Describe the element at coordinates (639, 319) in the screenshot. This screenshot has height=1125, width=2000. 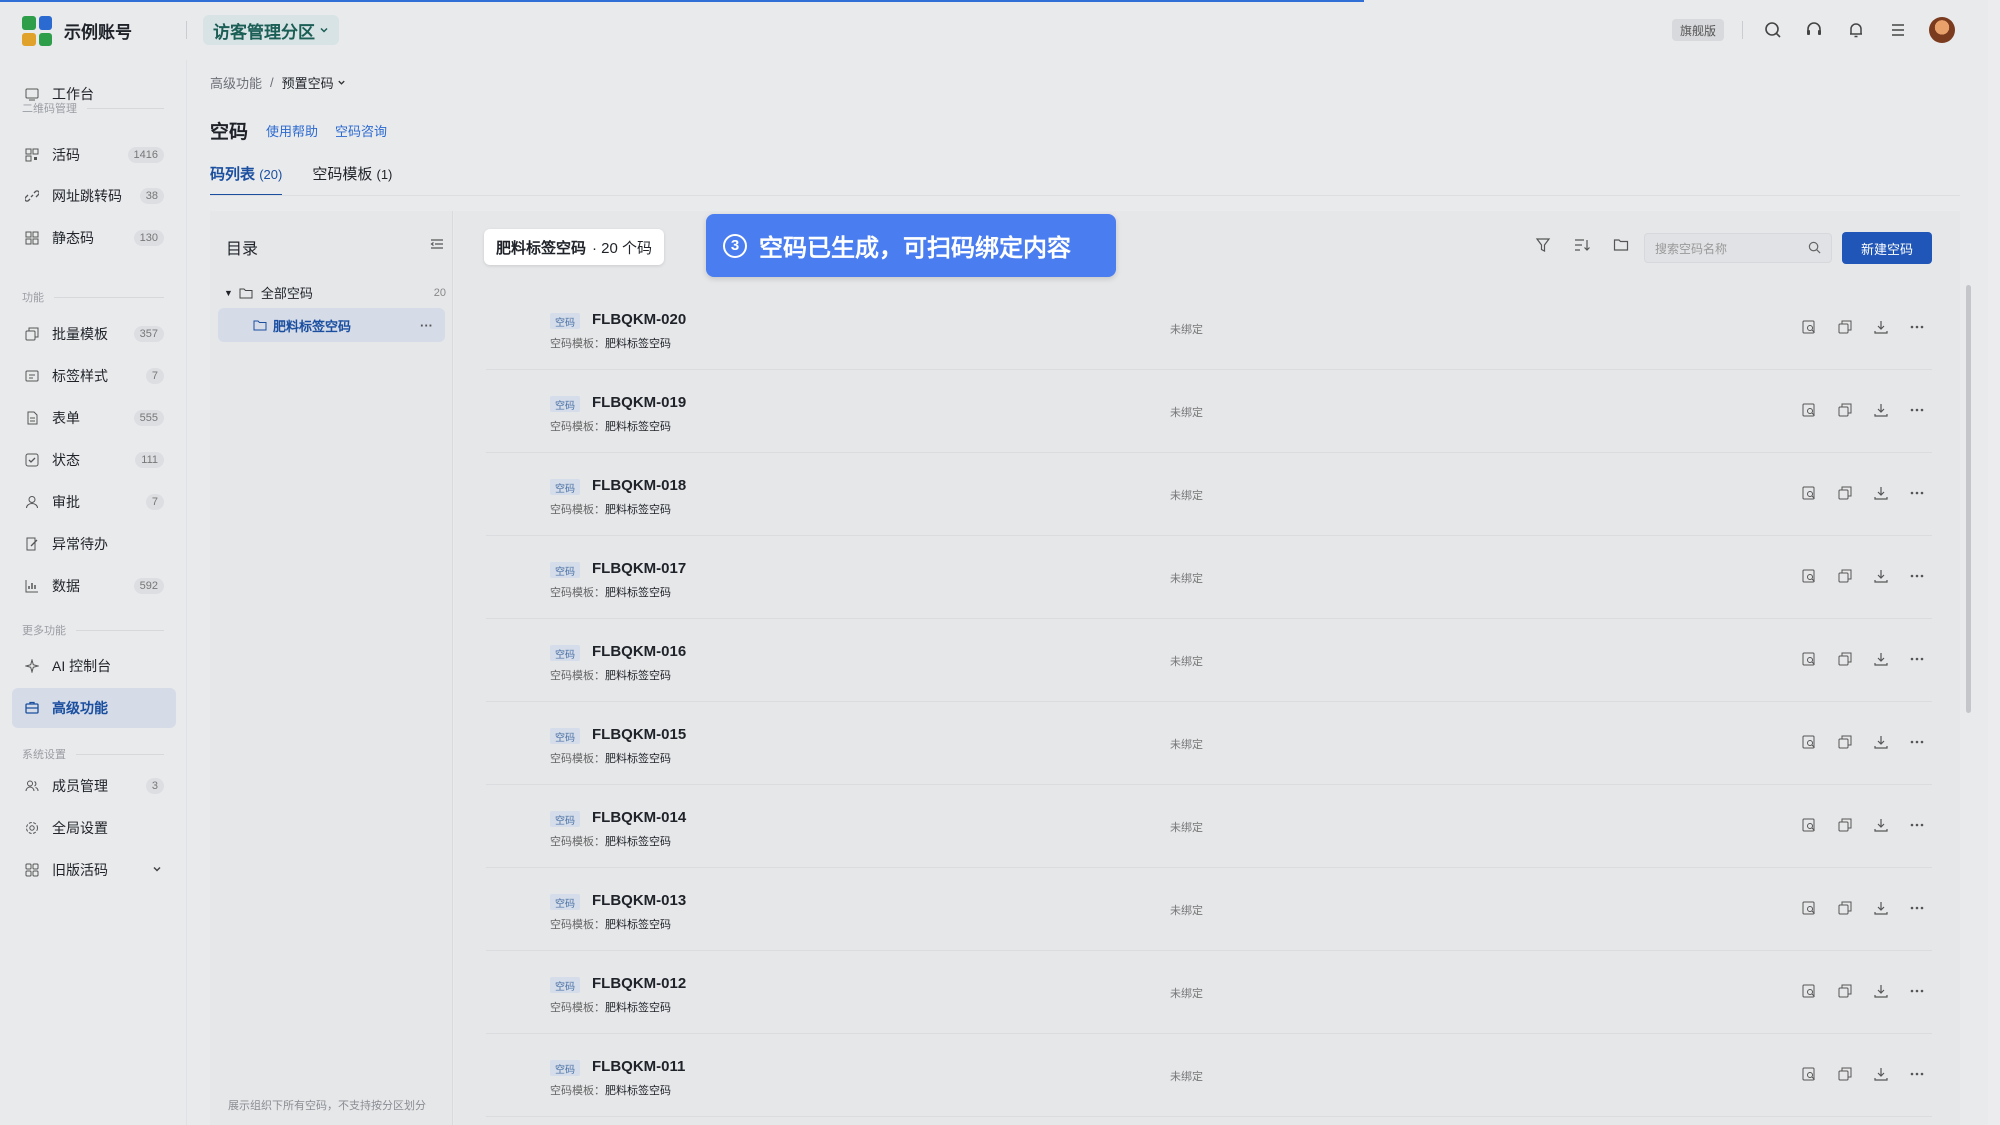
I see `code-name: FLBQKM-020` at that location.